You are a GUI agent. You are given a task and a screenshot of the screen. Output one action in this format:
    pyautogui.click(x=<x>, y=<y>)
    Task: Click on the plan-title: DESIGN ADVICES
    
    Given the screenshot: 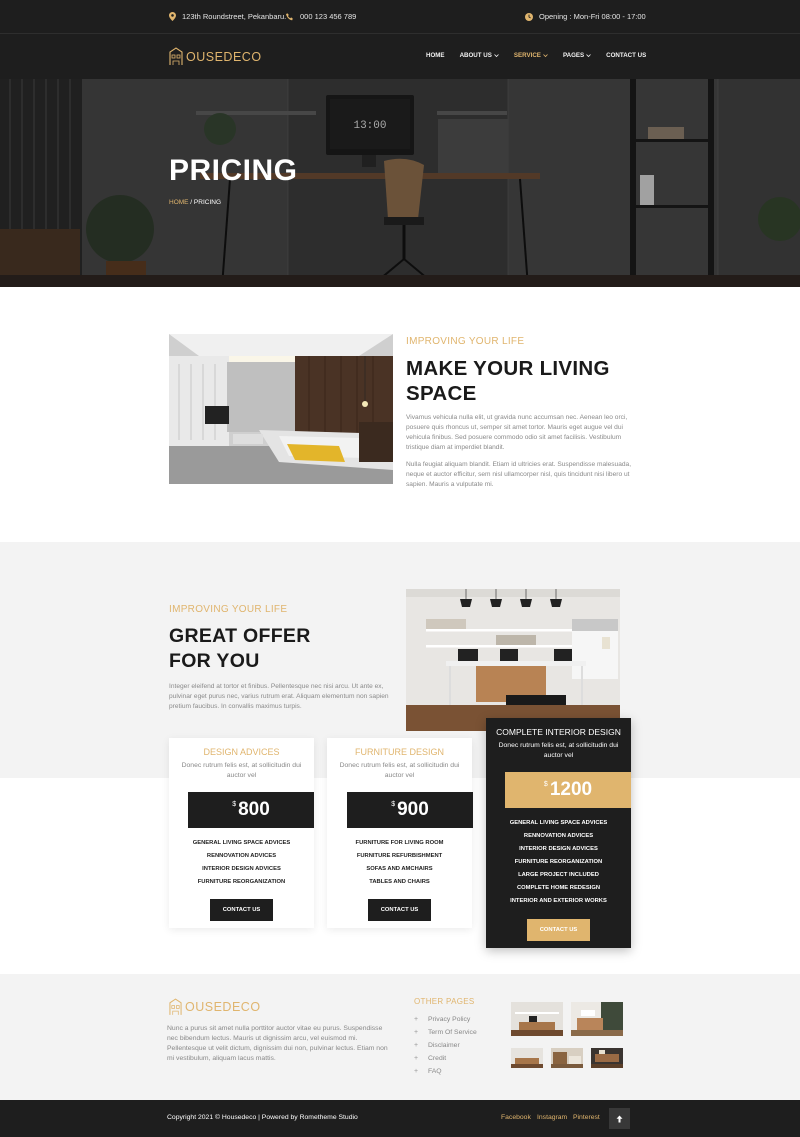 What is the action you would take?
    pyautogui.click(x=241, y=752)
    